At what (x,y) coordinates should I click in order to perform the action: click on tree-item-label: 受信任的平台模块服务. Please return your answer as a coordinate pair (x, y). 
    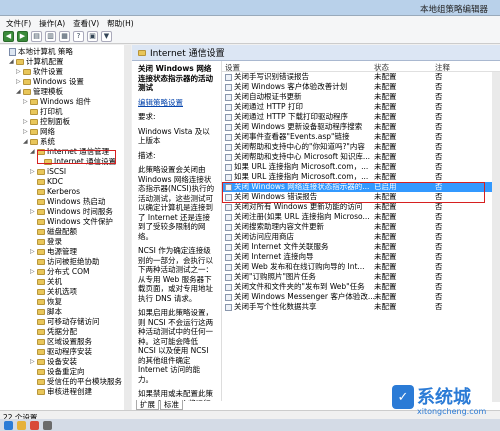
    Looking at the image, I should click on (84, 381).